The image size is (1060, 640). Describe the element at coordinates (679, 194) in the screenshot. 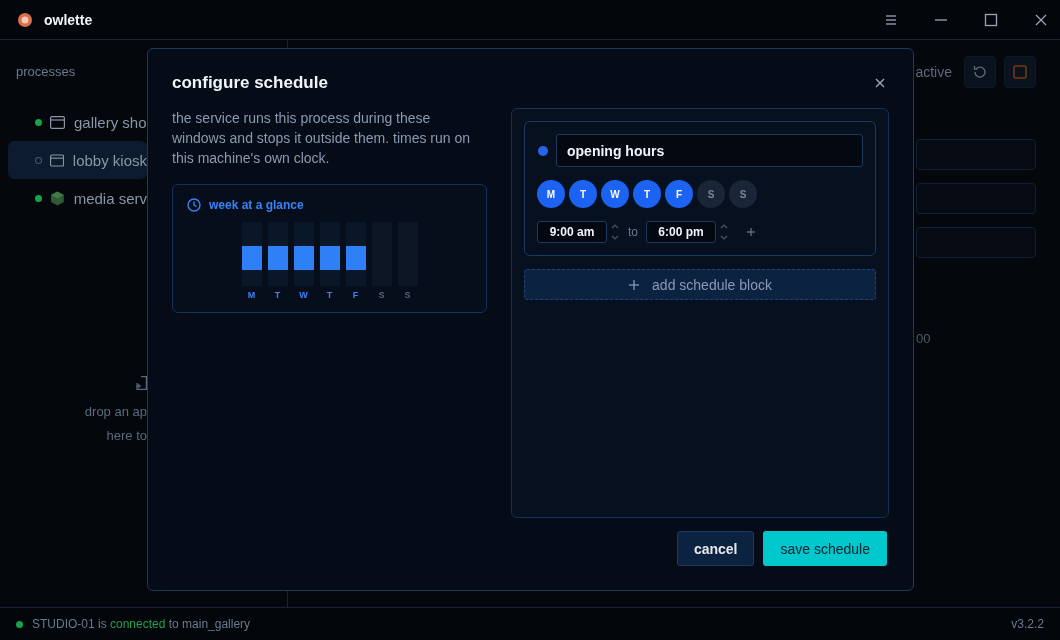

I see `day-toggle: F` at that location.